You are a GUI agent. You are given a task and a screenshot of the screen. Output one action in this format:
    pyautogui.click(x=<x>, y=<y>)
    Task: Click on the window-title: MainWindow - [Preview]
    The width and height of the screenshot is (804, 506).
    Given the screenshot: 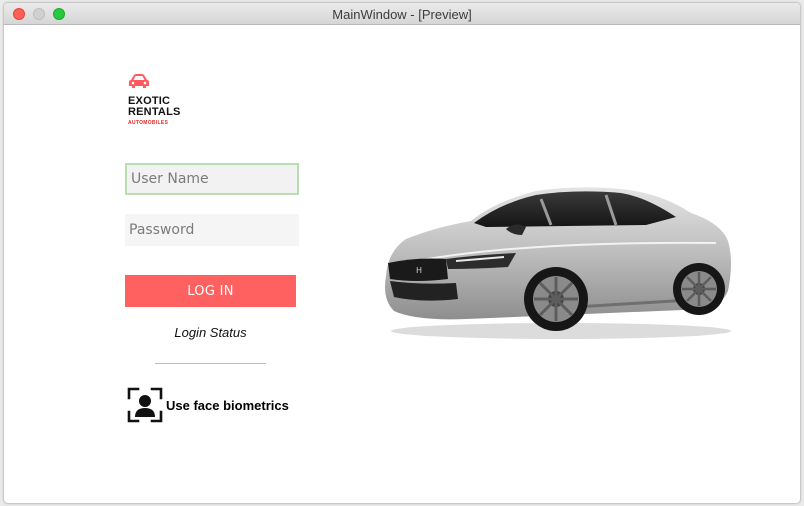 What is the action you would take?
    pyautogui.click(x=402, y=14)
    